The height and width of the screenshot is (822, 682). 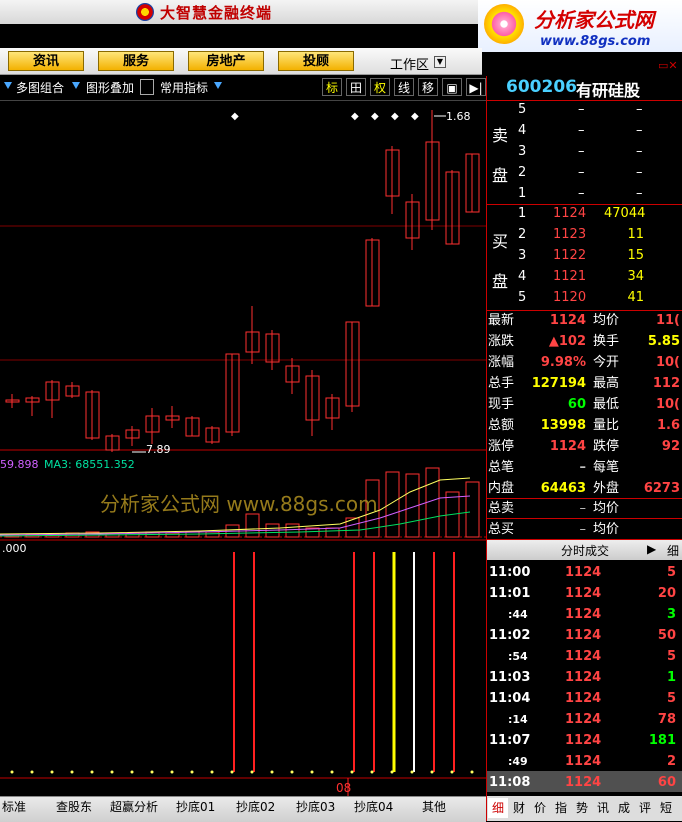 I want to click on bottom-tab: 查股东, so click(x=74, y=806).